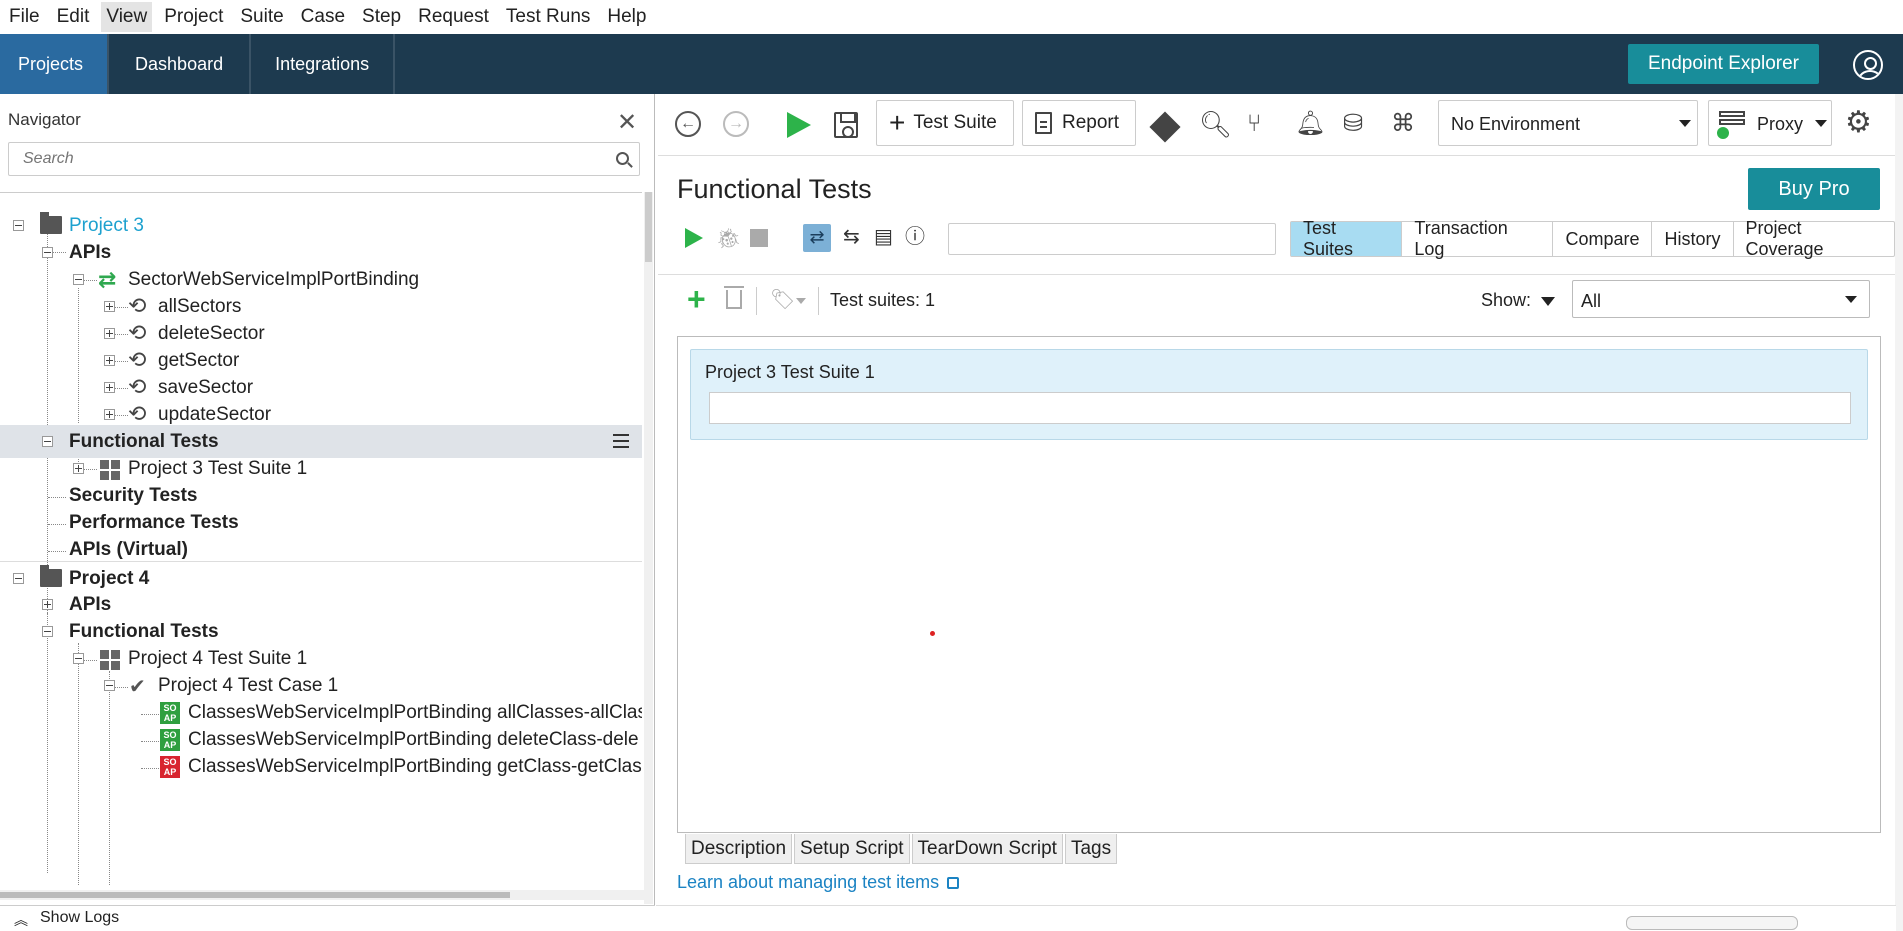 Image resolution: width=1903 pixels, height=931 pixels. I want to click on menu-test-runs: Test Runs, so click(548, 17).